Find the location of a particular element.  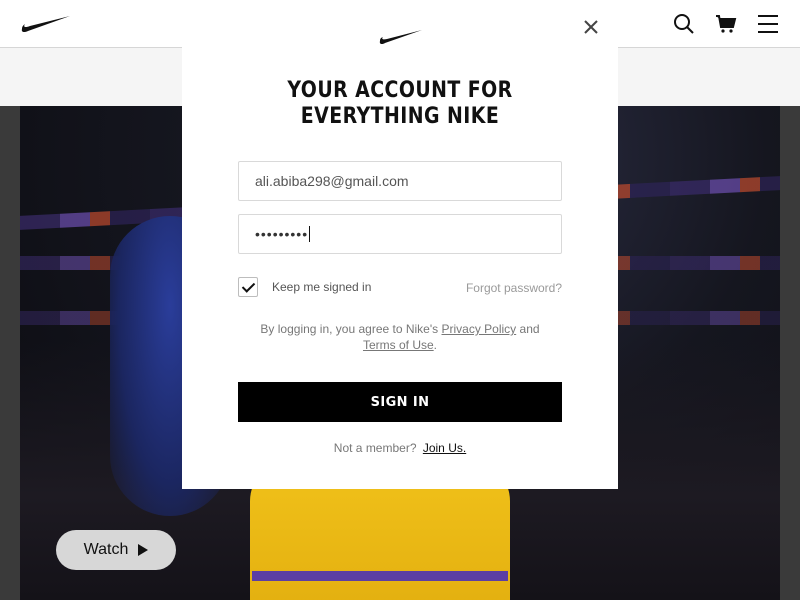

modal-title: YOUR ACCOUNT FOR EVERYTHING NIKE is located at coordinates (400, 104).